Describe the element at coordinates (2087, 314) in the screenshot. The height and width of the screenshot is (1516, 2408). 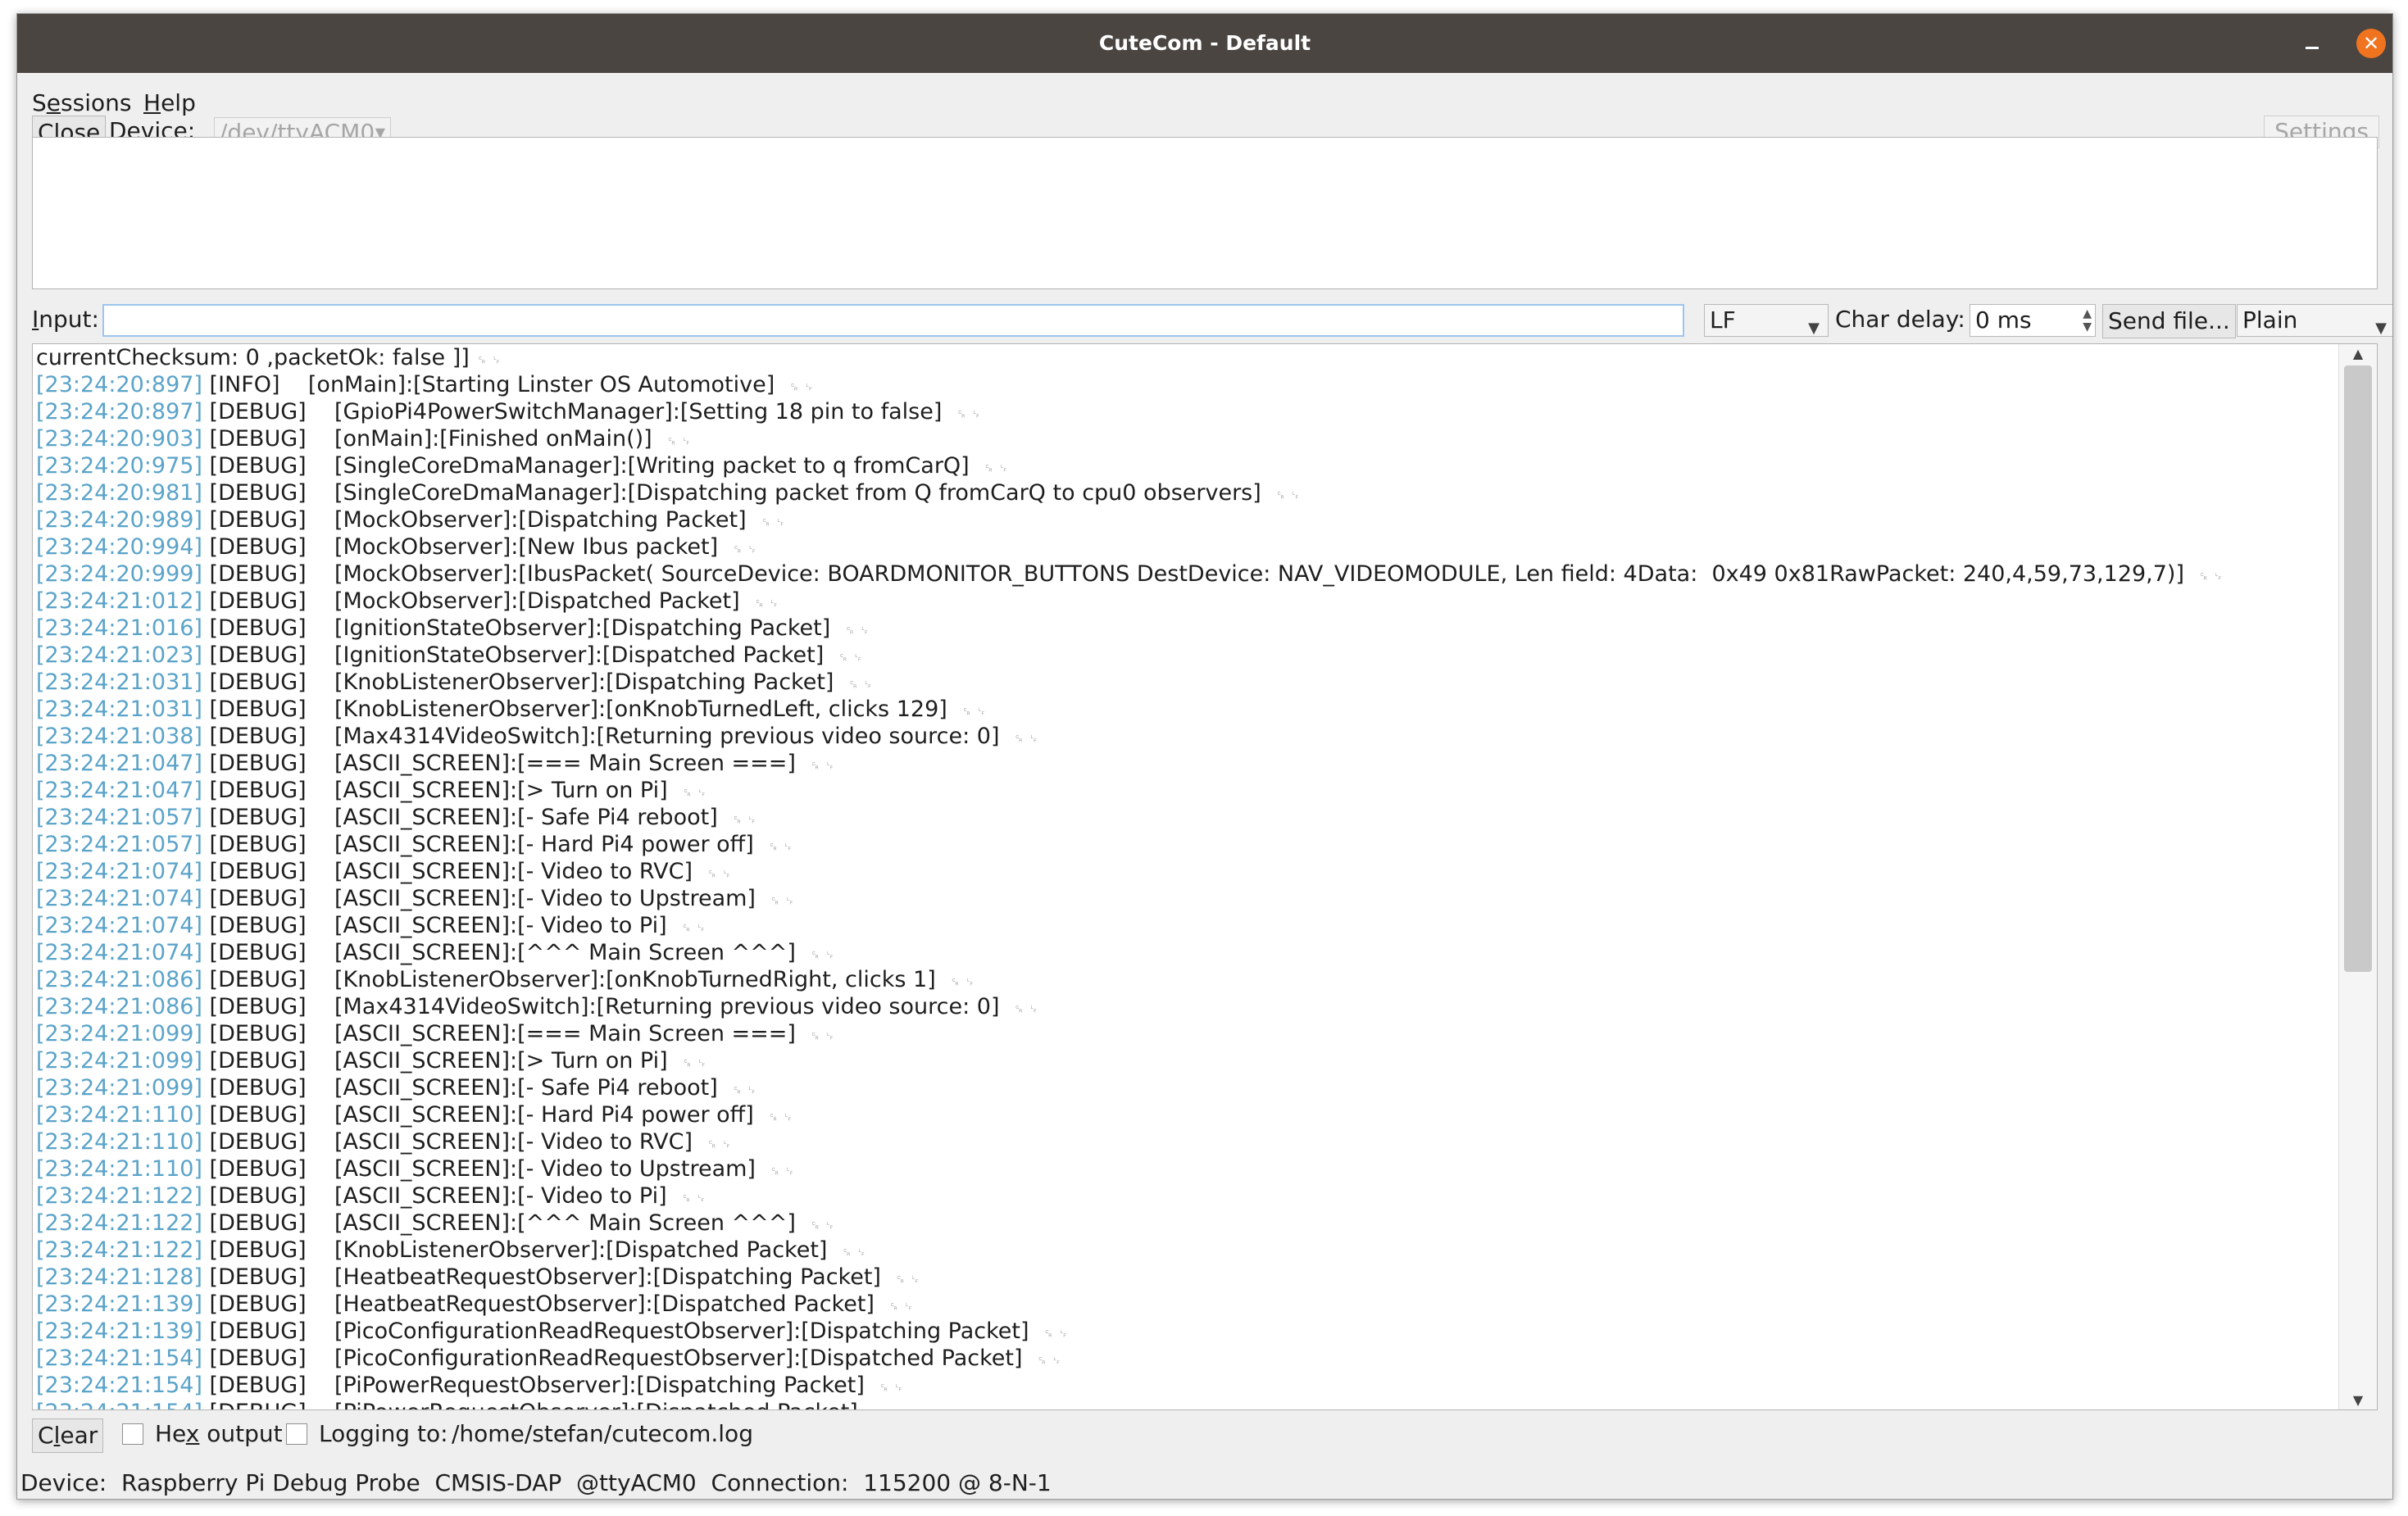
I see `spin-up-icon: ▲` at that location.